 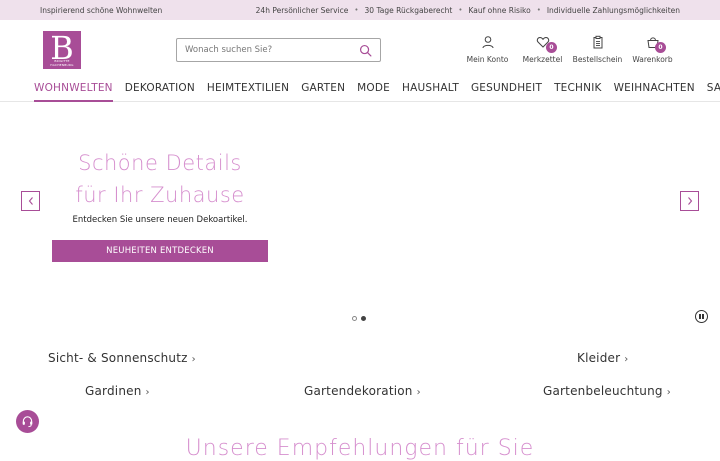 I want to click on nav-item-gesundheit: GESUNDHEIT, so click(x=506, y=91).